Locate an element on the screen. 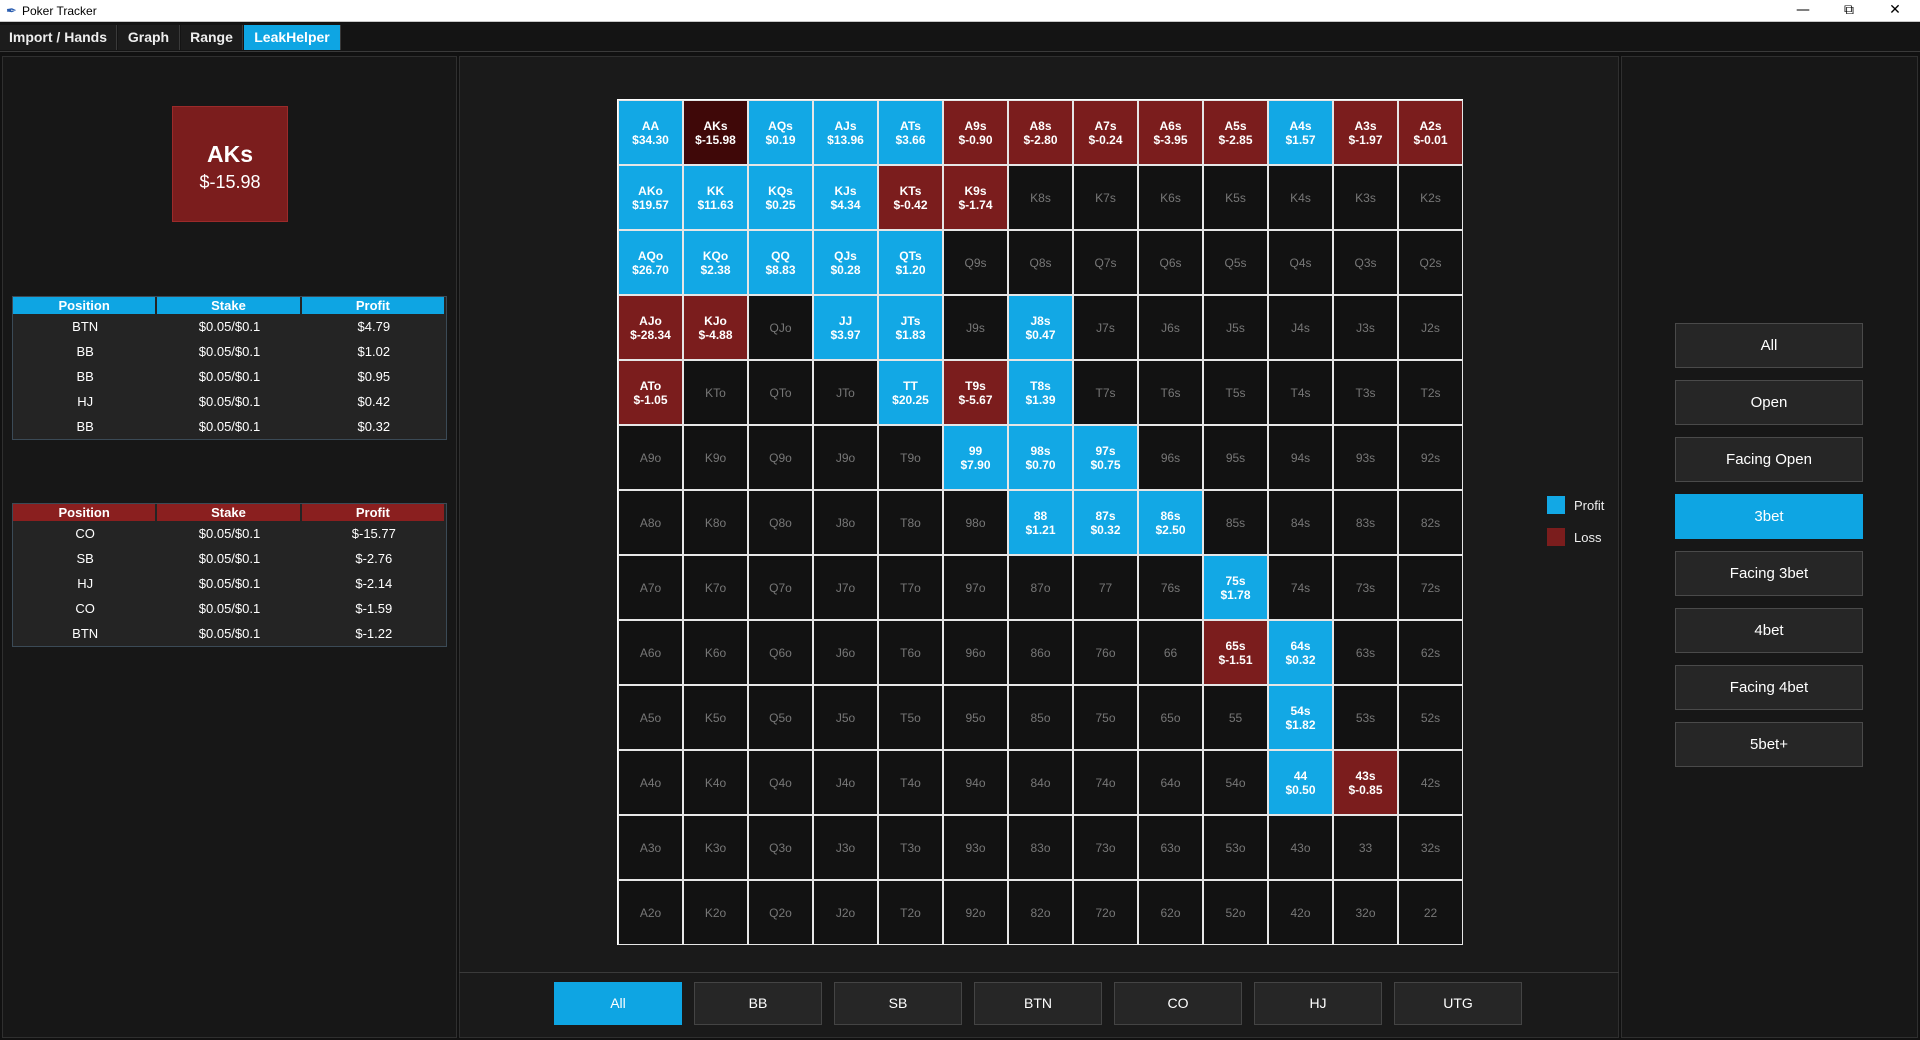 The height and width of the screenshot is (1040, 1920). hand-cell: T4o is located at coordinates (910, 782).